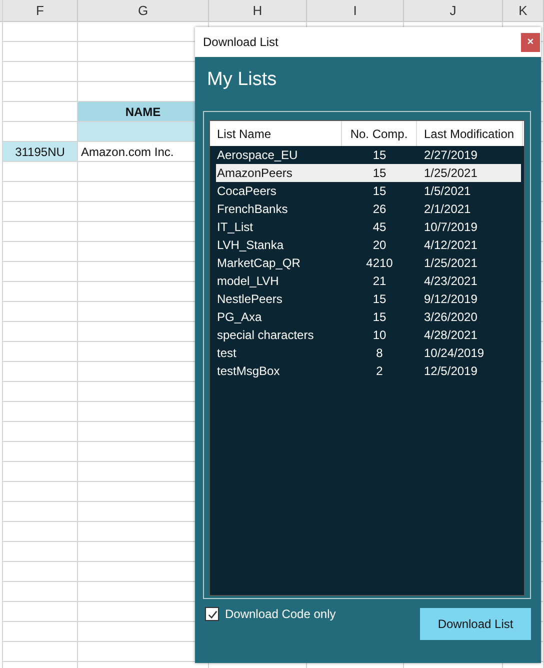  What do you see at coordinates (447, 209) in the screenshot?
I see `list-cell-text: 2/1/2021` at bounding box center [447, 209].